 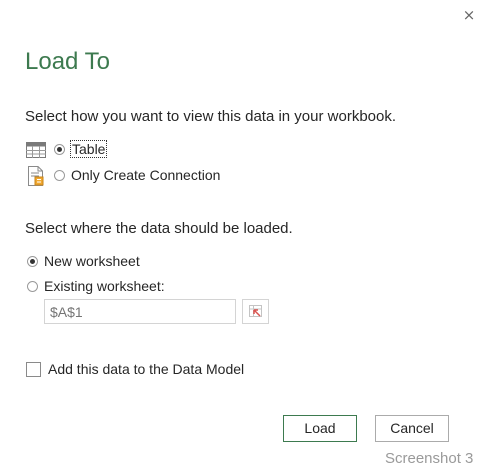 I want to click on connection-option-label: Only Create Connection, so click(x=146, y=175).